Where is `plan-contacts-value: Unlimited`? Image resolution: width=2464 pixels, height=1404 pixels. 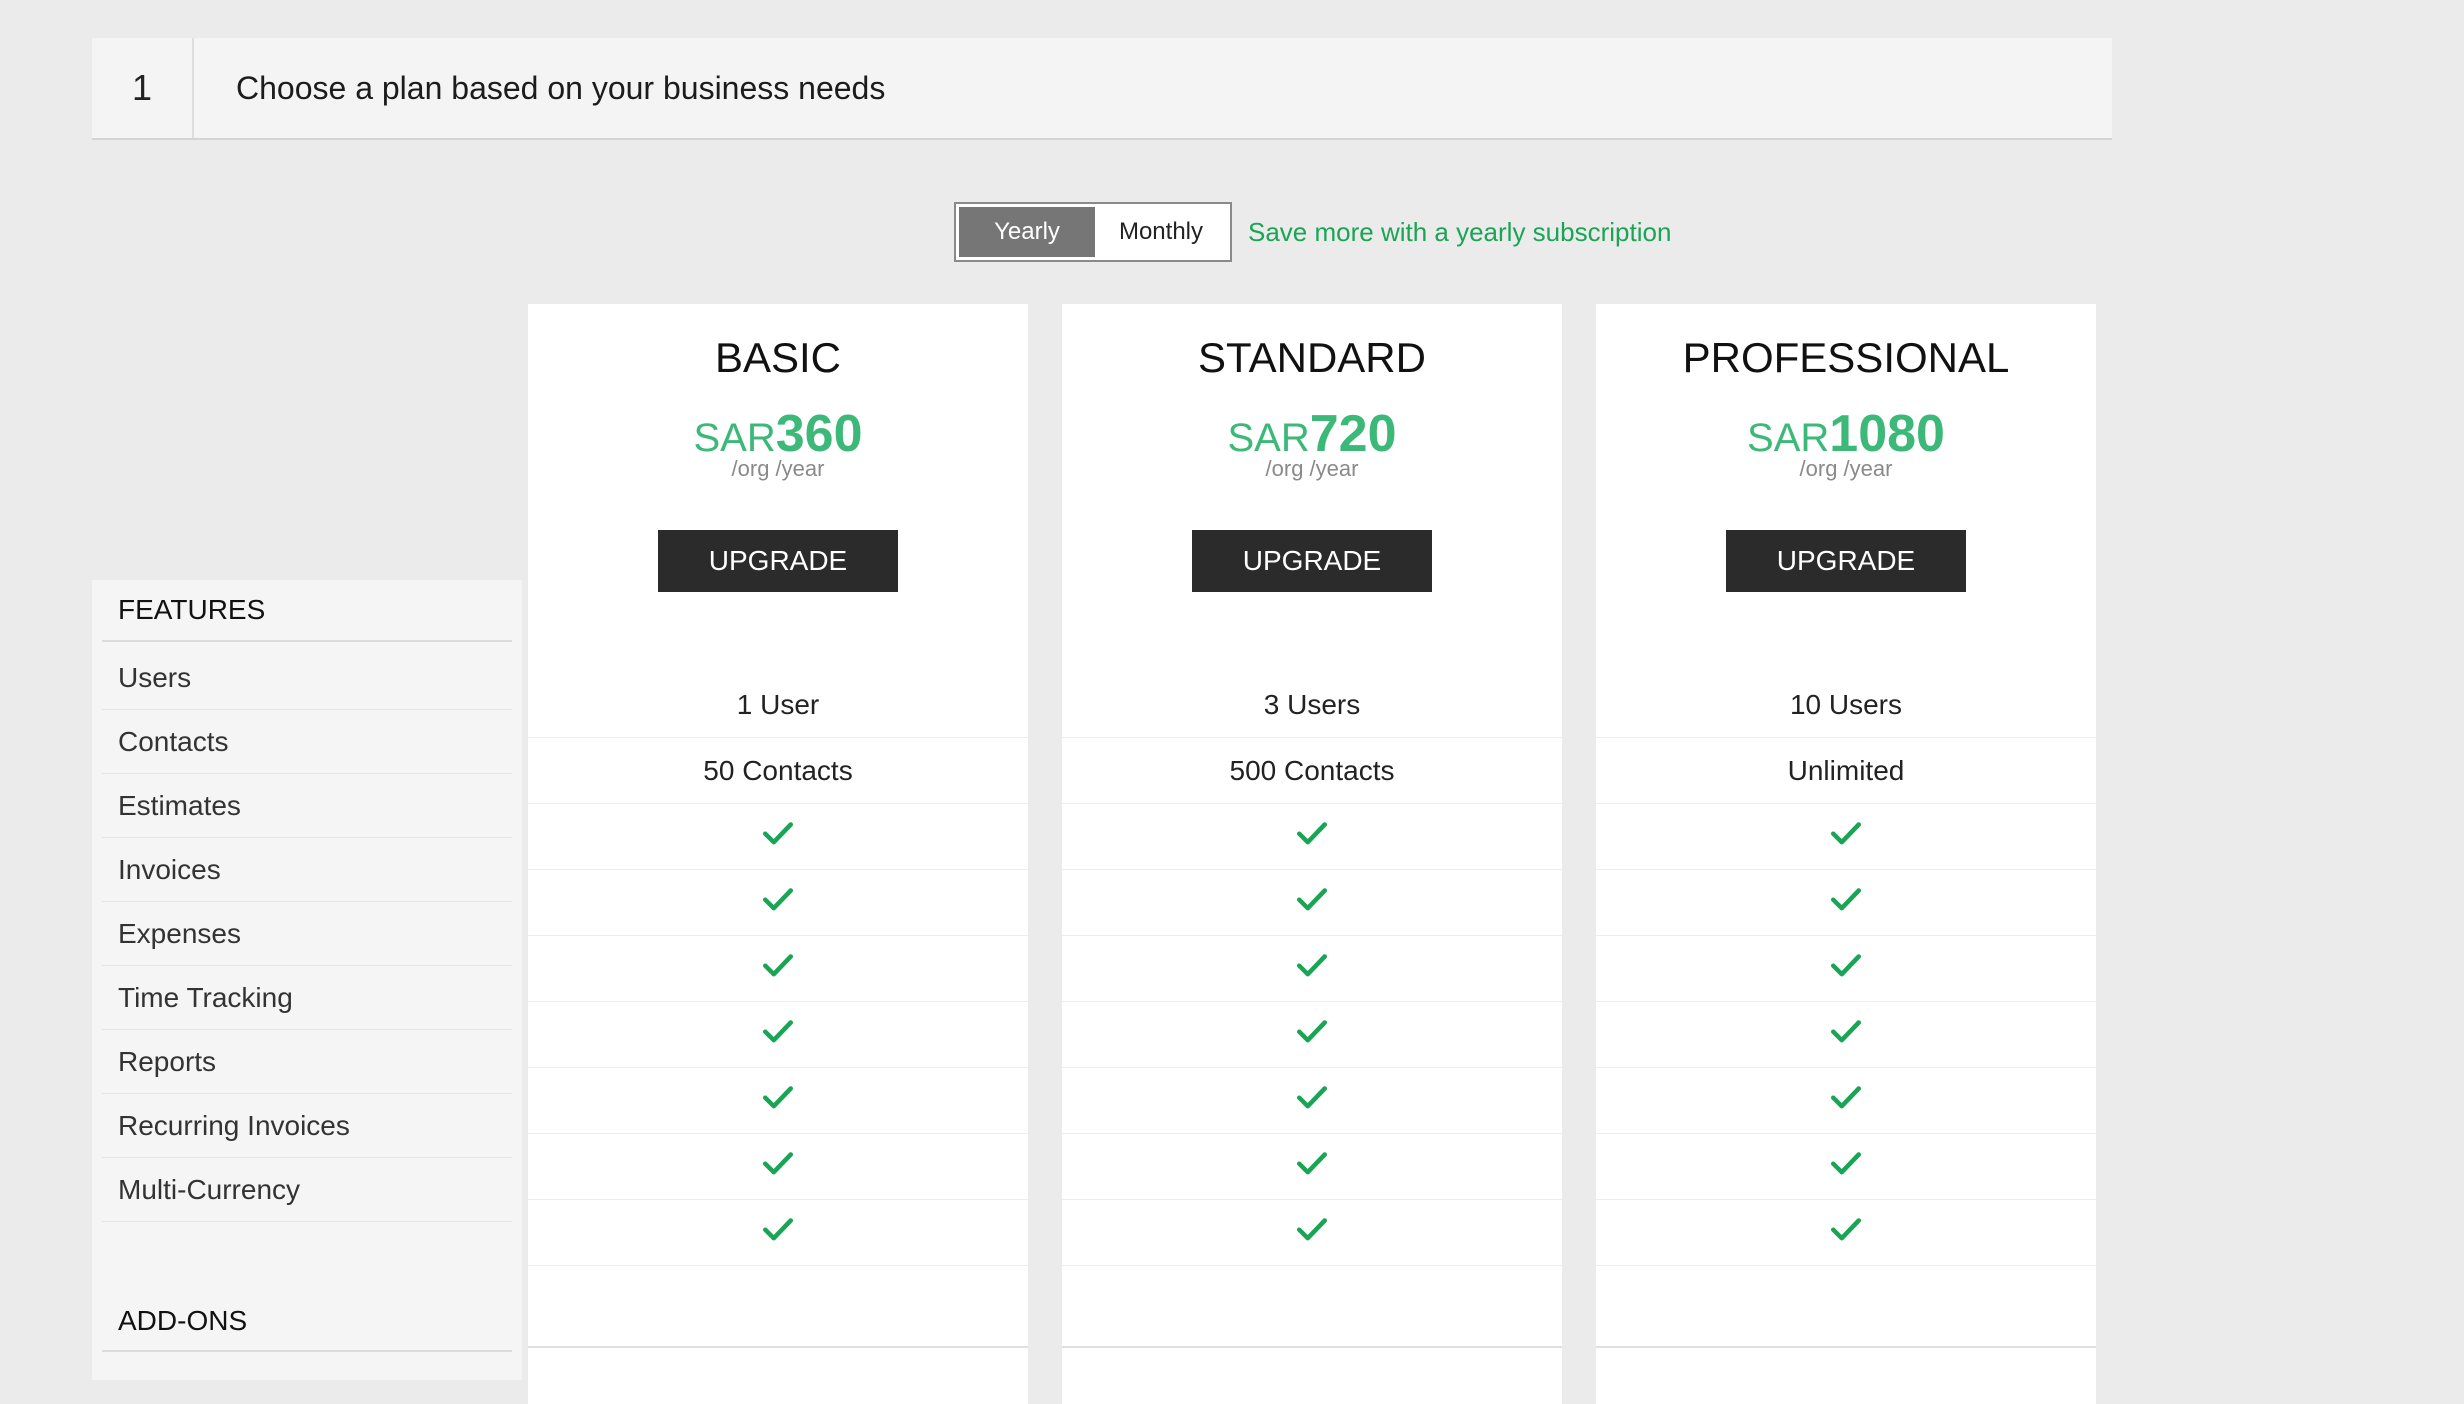 plan-contacts-value: Unlimited is located at coordinates (1846, 771).